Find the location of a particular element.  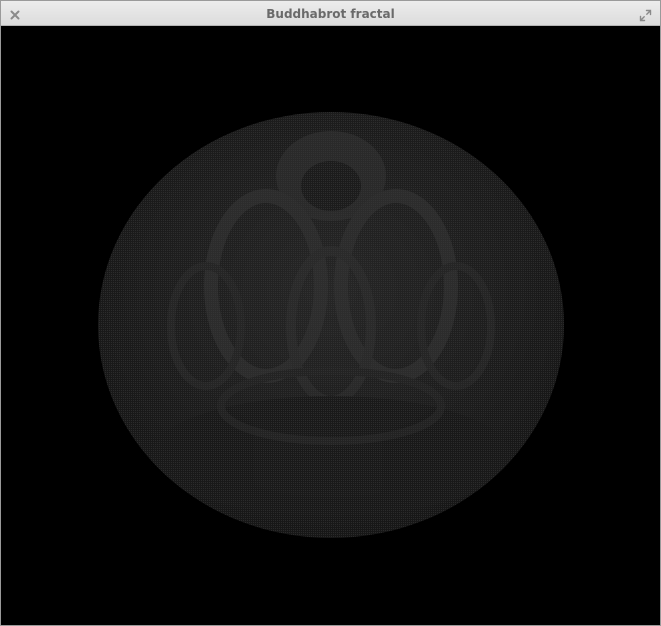

maximize-button is located at coordinates (645, 14).